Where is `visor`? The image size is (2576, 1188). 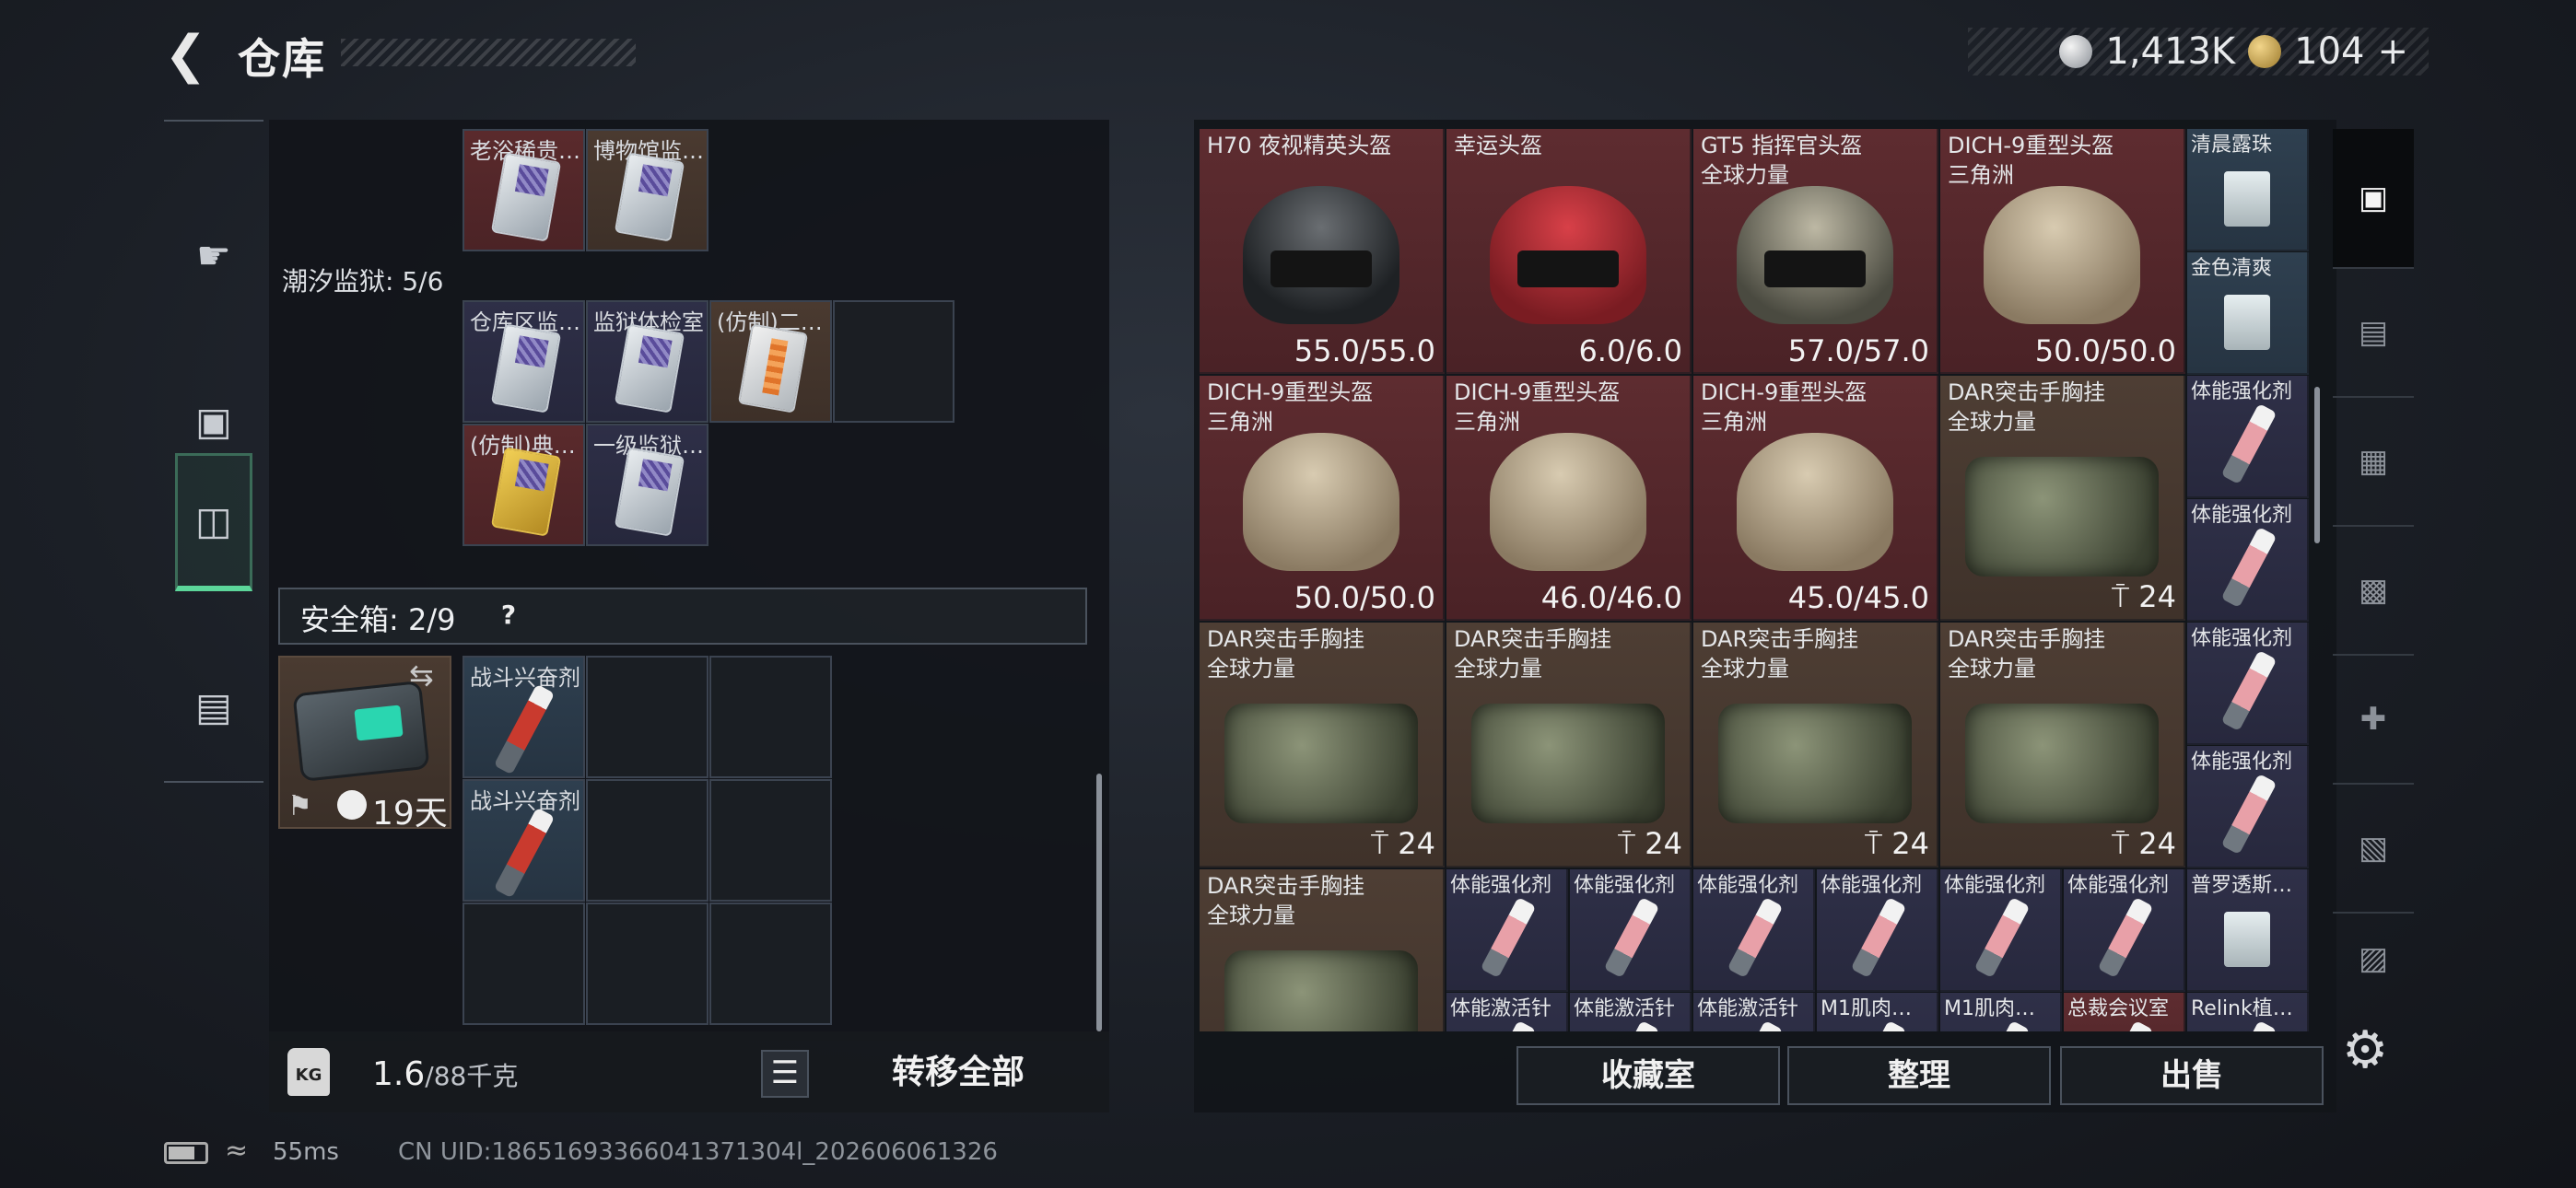 visor is located at coordinates (1815, 269).